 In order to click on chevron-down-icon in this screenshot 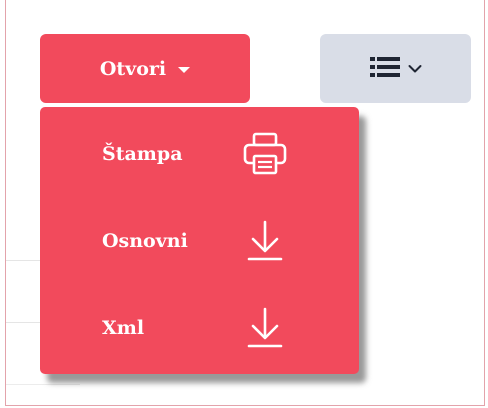, I will do `click(415, 69)`.